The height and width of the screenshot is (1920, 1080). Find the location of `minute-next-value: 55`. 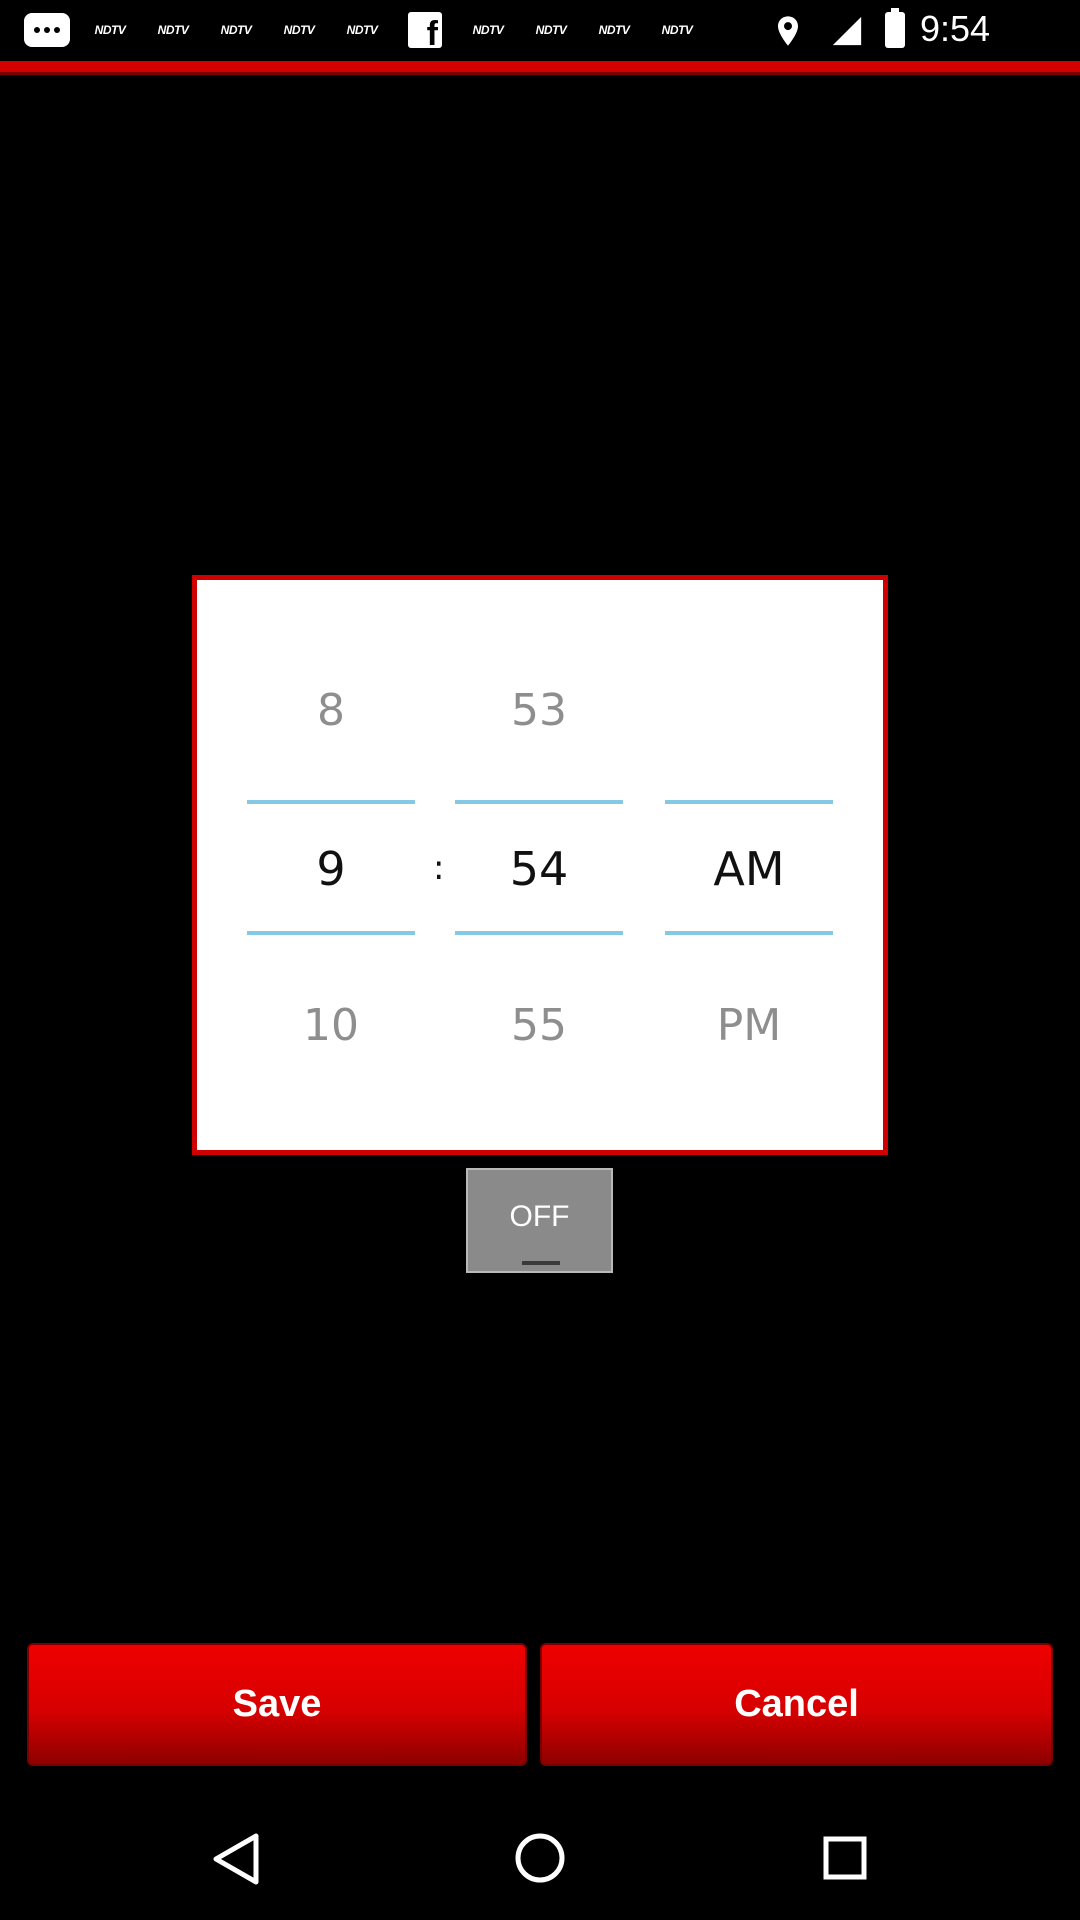

minute-next-value: 55 is located at coordinates (539, 1025).